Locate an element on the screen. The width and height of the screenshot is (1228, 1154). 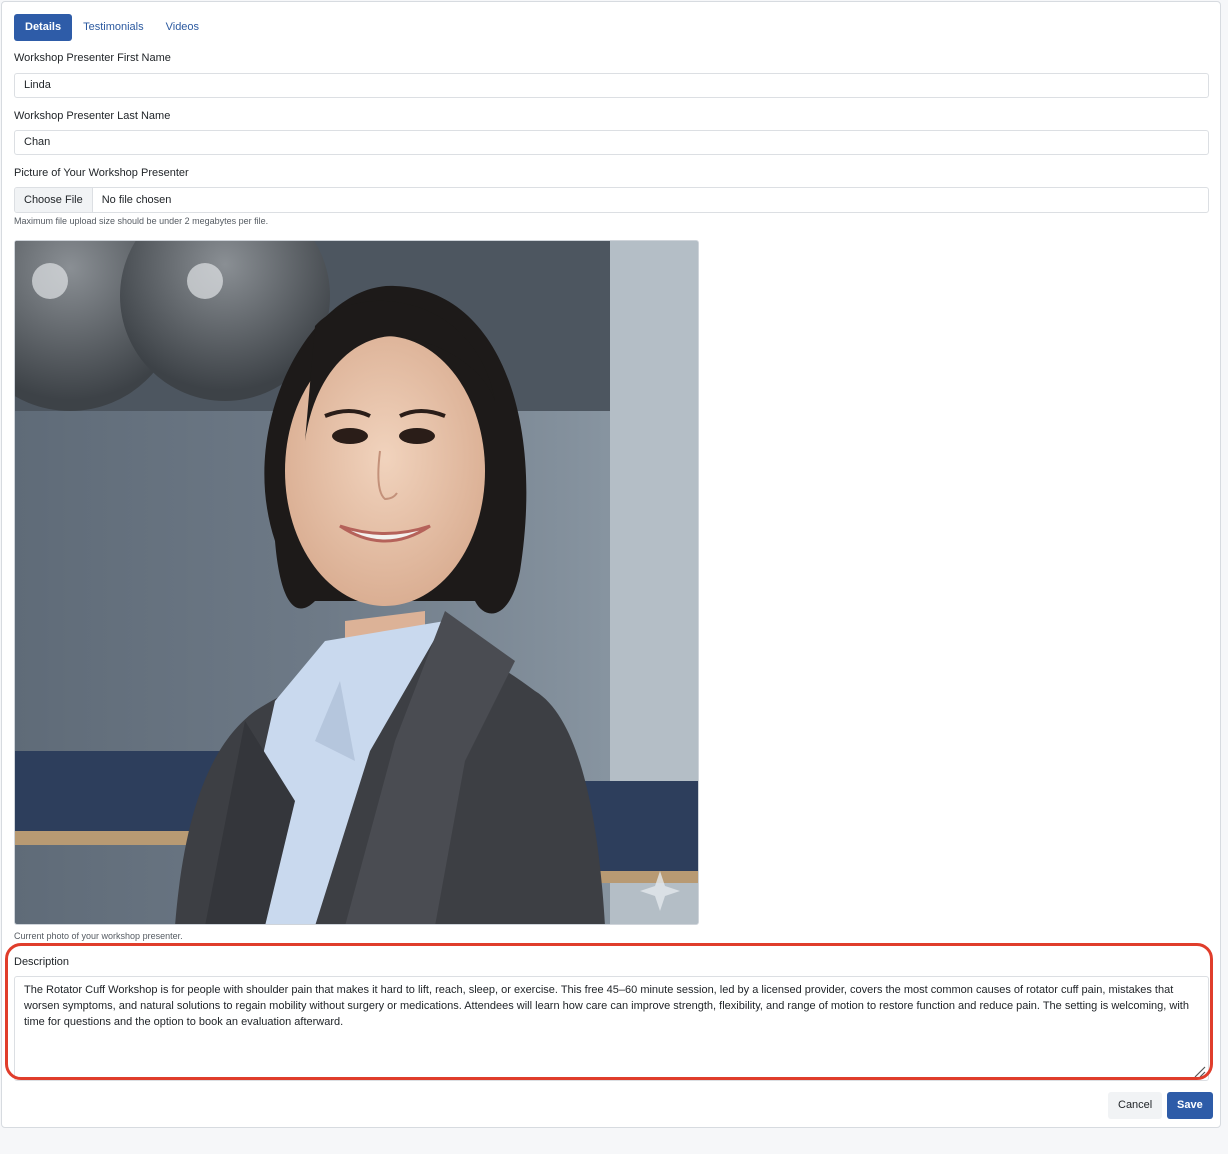
first-name-input: Linda is located at coordinates (611, 85).